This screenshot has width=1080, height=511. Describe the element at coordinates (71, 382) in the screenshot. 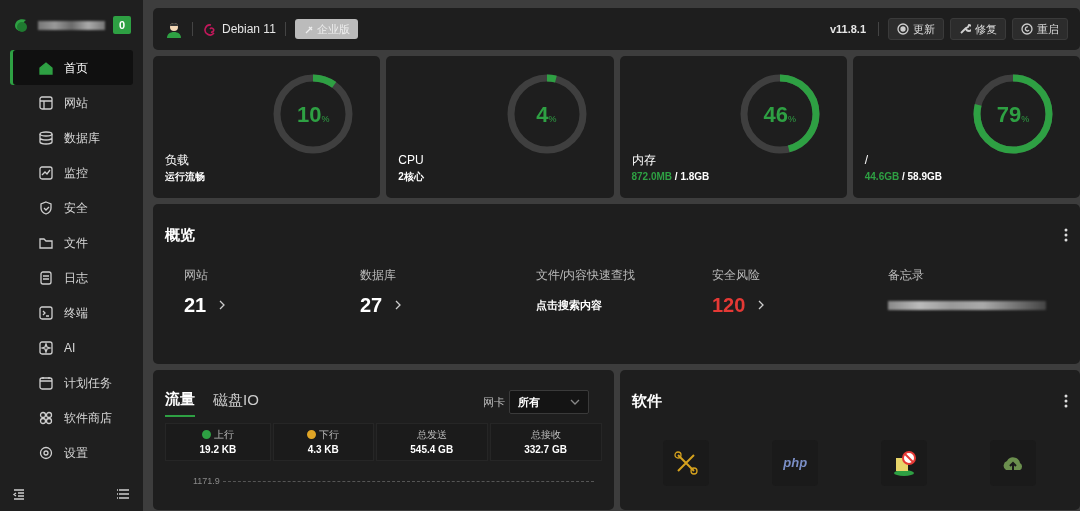

I see `sidebar-item: 计划任务` at that location.